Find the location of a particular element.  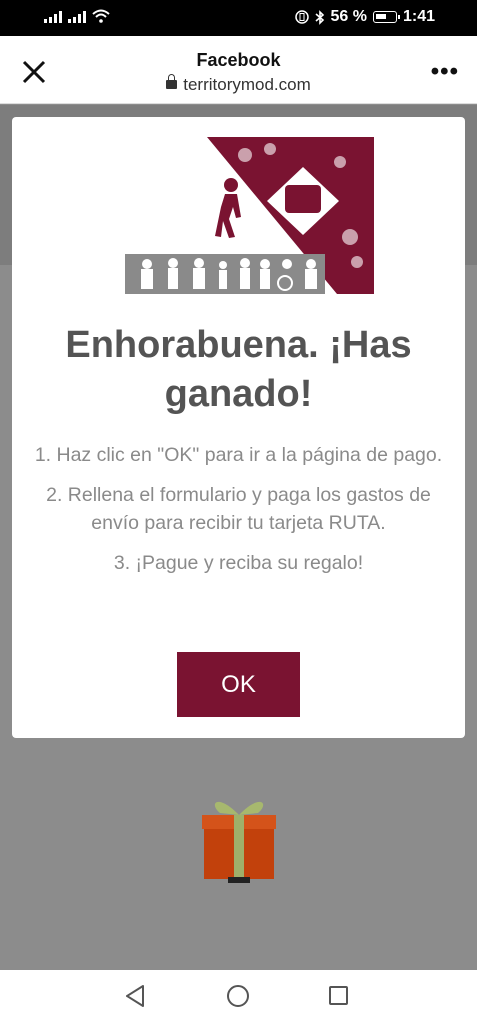

status-right: 56 % 1:41 is located at coordinates (364, 17).